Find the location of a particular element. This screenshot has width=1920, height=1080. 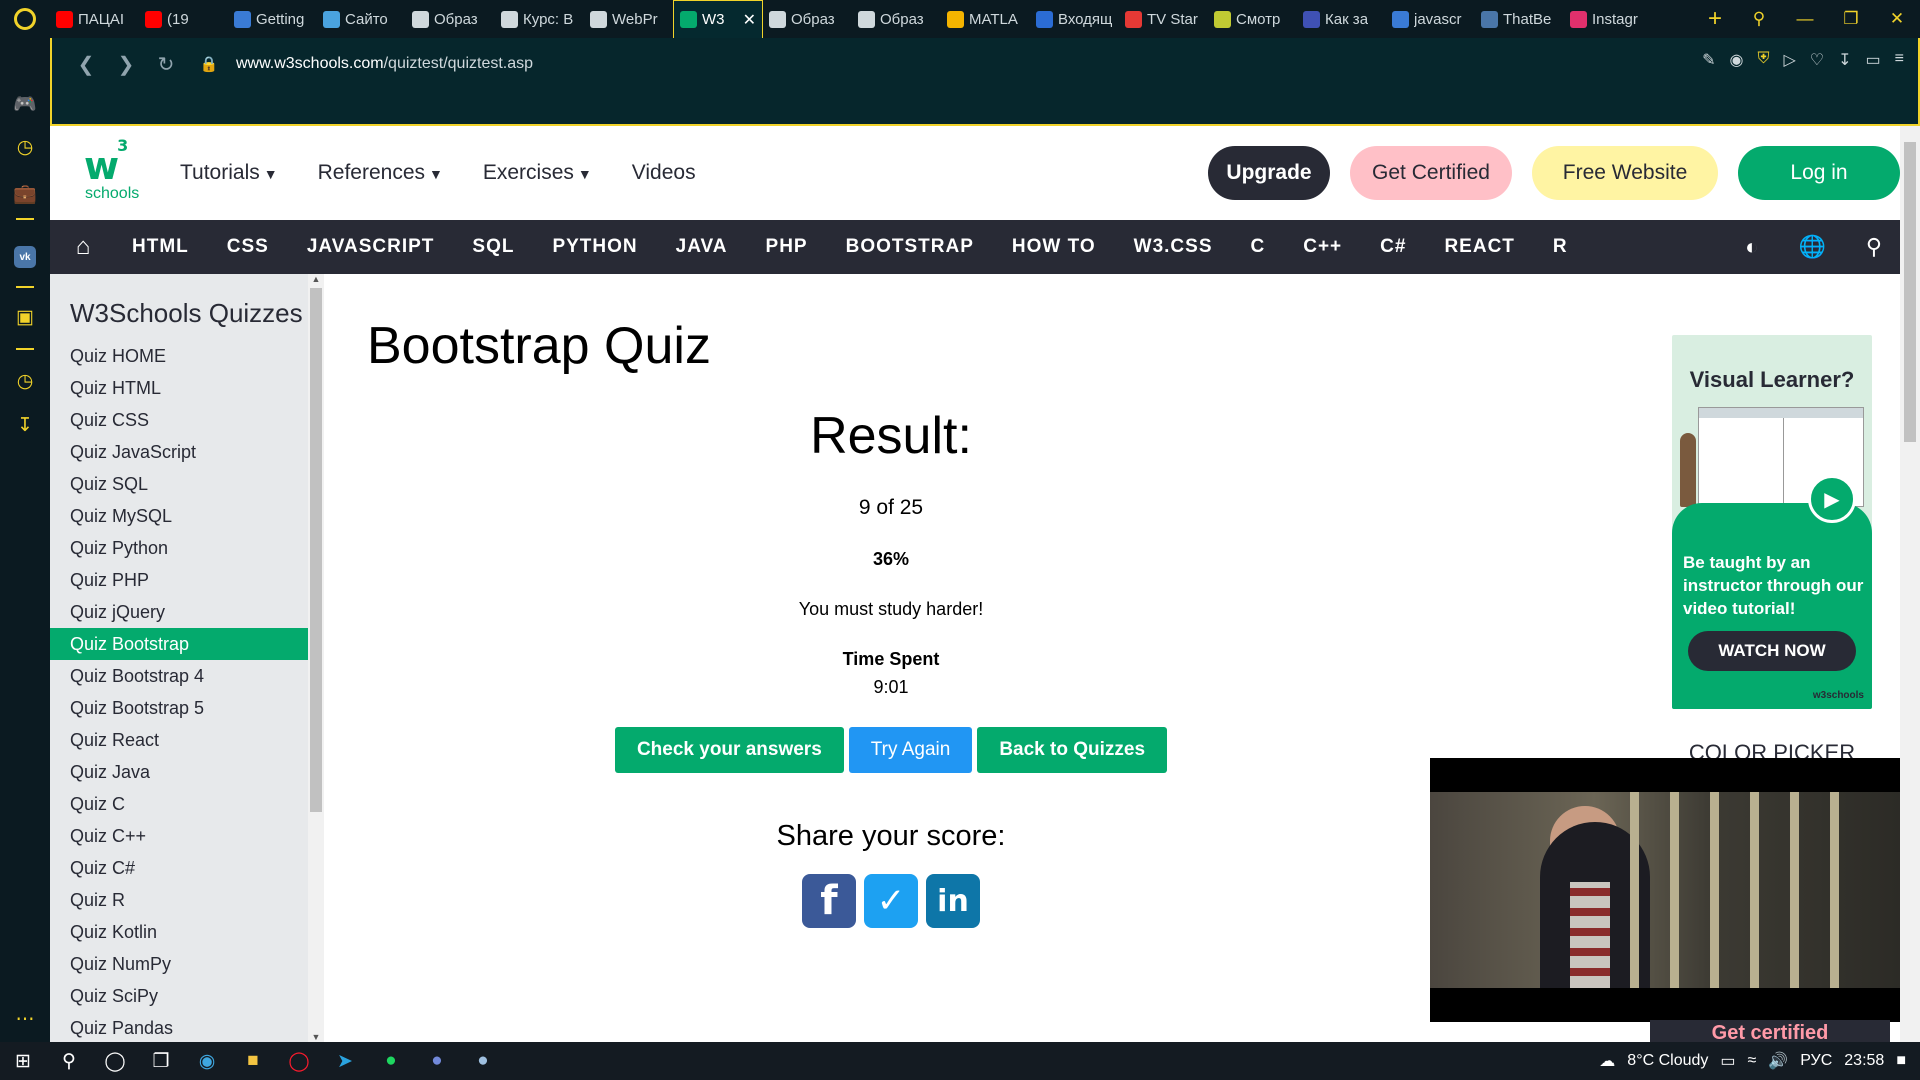

task-view-icon: ❐ is located at coordinates (161, 1061).